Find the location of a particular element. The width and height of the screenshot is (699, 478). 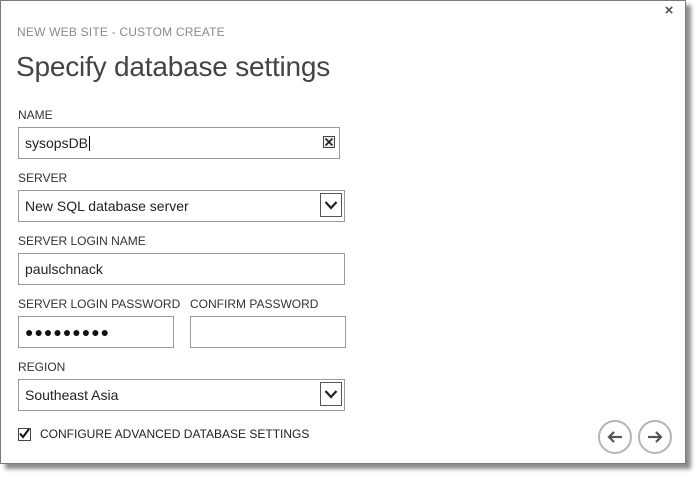

advanced-settings-checkbox is located at coordinates (24, 434).